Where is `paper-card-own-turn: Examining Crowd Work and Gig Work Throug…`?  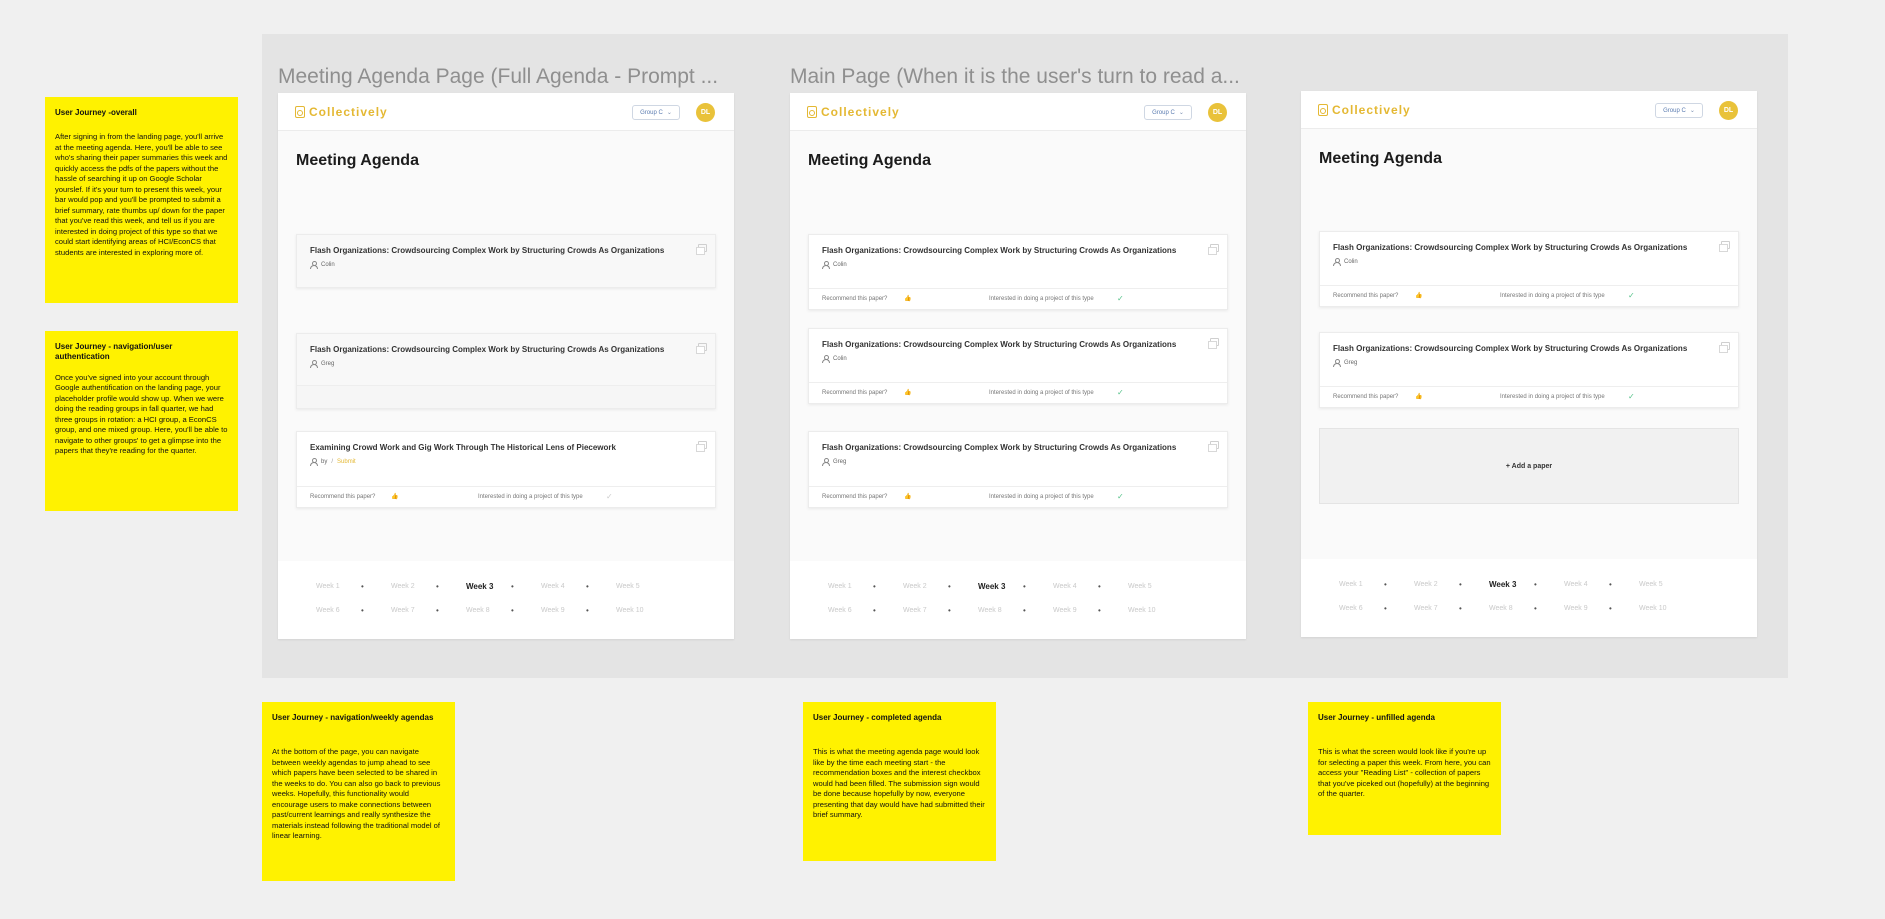 paper-card-own-turn: Examining Crowd Work and Gig Work Throug… is located at coordinates (506, 469).